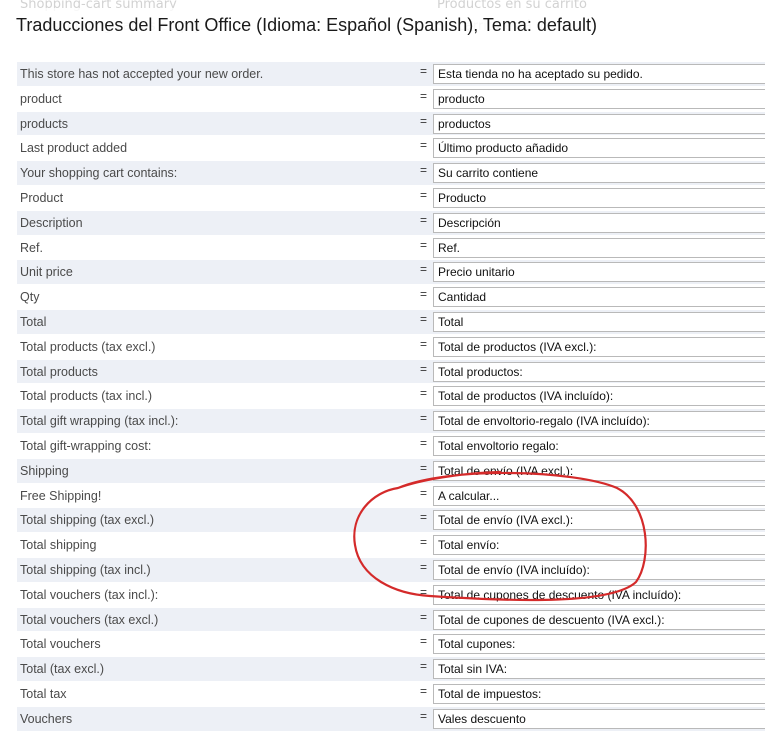 This screenshot has height=732, width=765. Describe the element at coordinates (391, 496) in the screenshot. I see `translation-row: Free Shipping! =` at that location.